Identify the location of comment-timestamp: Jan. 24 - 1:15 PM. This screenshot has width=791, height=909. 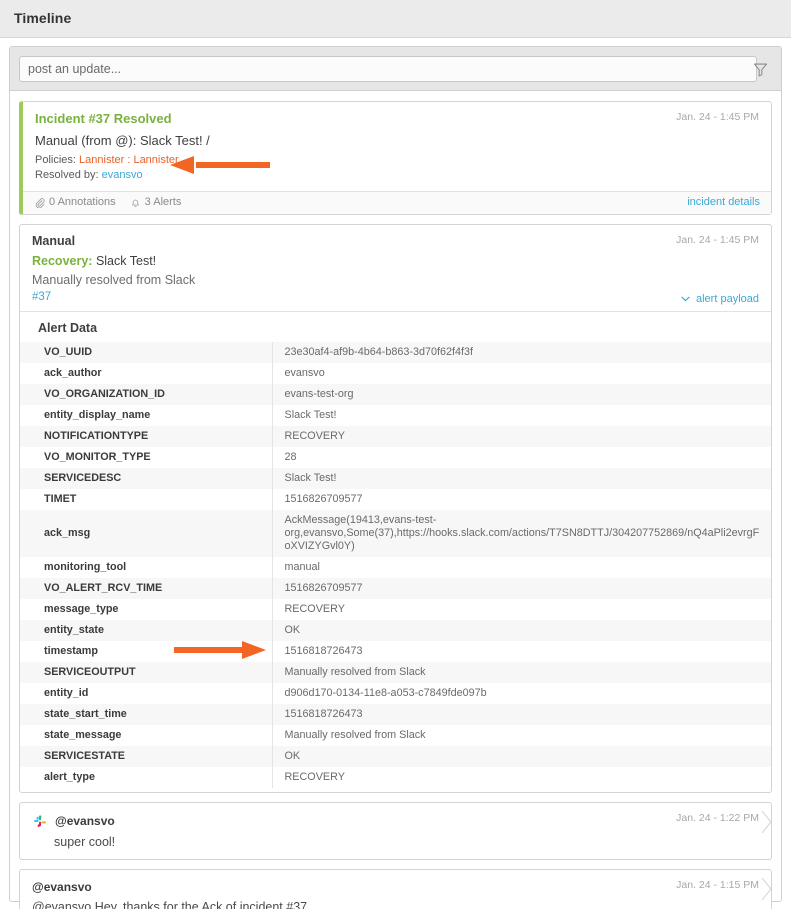
(717, 885).